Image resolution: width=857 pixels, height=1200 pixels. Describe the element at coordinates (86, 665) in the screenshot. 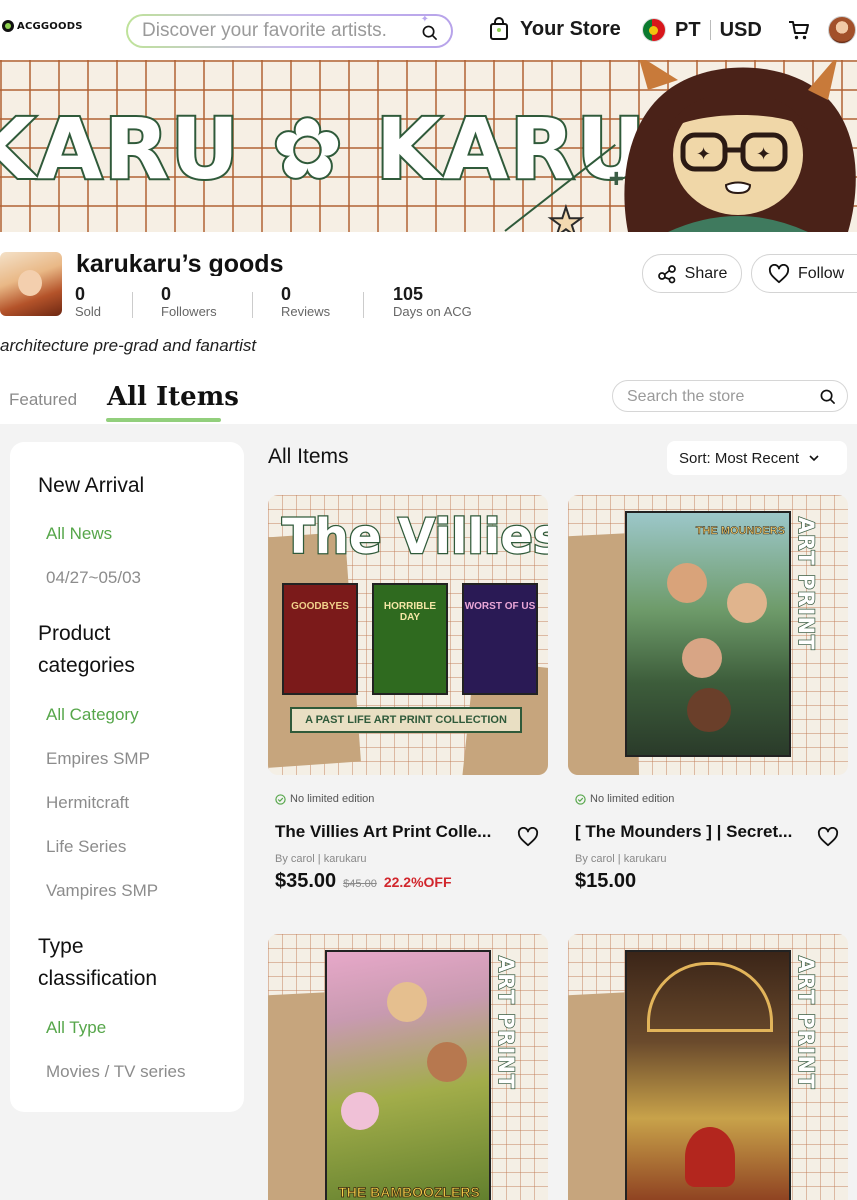

I see `product-categories-heading-line2: categories` at that location.